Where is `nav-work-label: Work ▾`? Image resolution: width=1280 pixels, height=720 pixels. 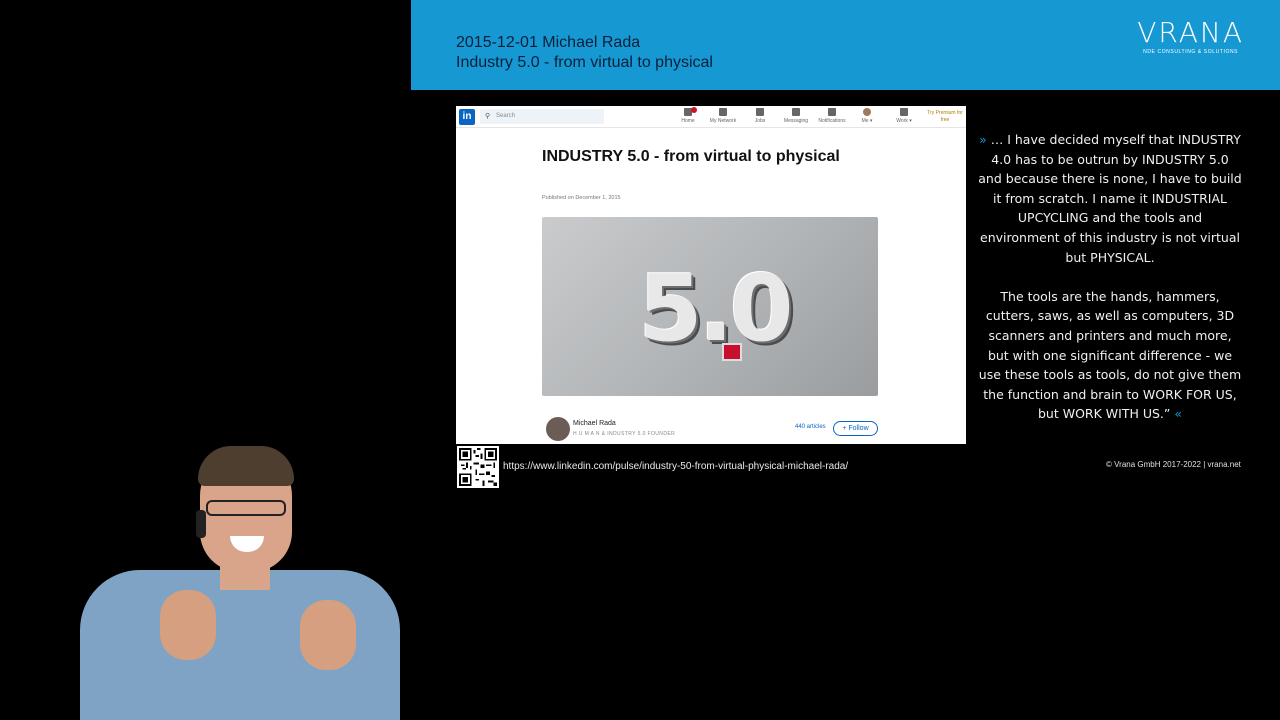 nav-work-label: Work ▾ is located at coordinates (904, 121).